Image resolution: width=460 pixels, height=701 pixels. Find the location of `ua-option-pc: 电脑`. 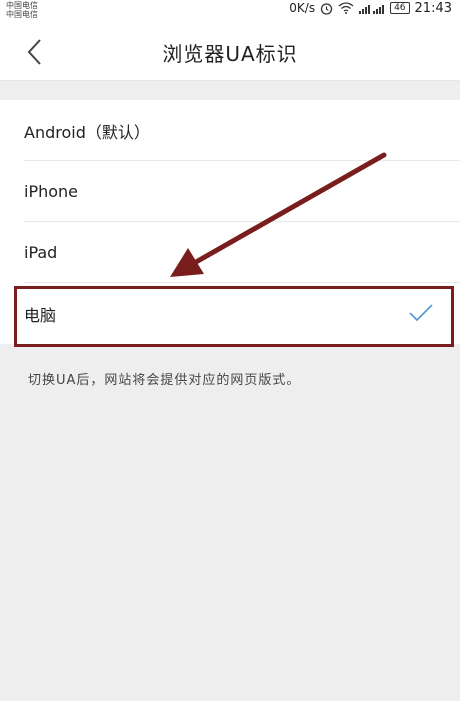

ua-option-pc: 电脑 is located at coordinates (230, 313).